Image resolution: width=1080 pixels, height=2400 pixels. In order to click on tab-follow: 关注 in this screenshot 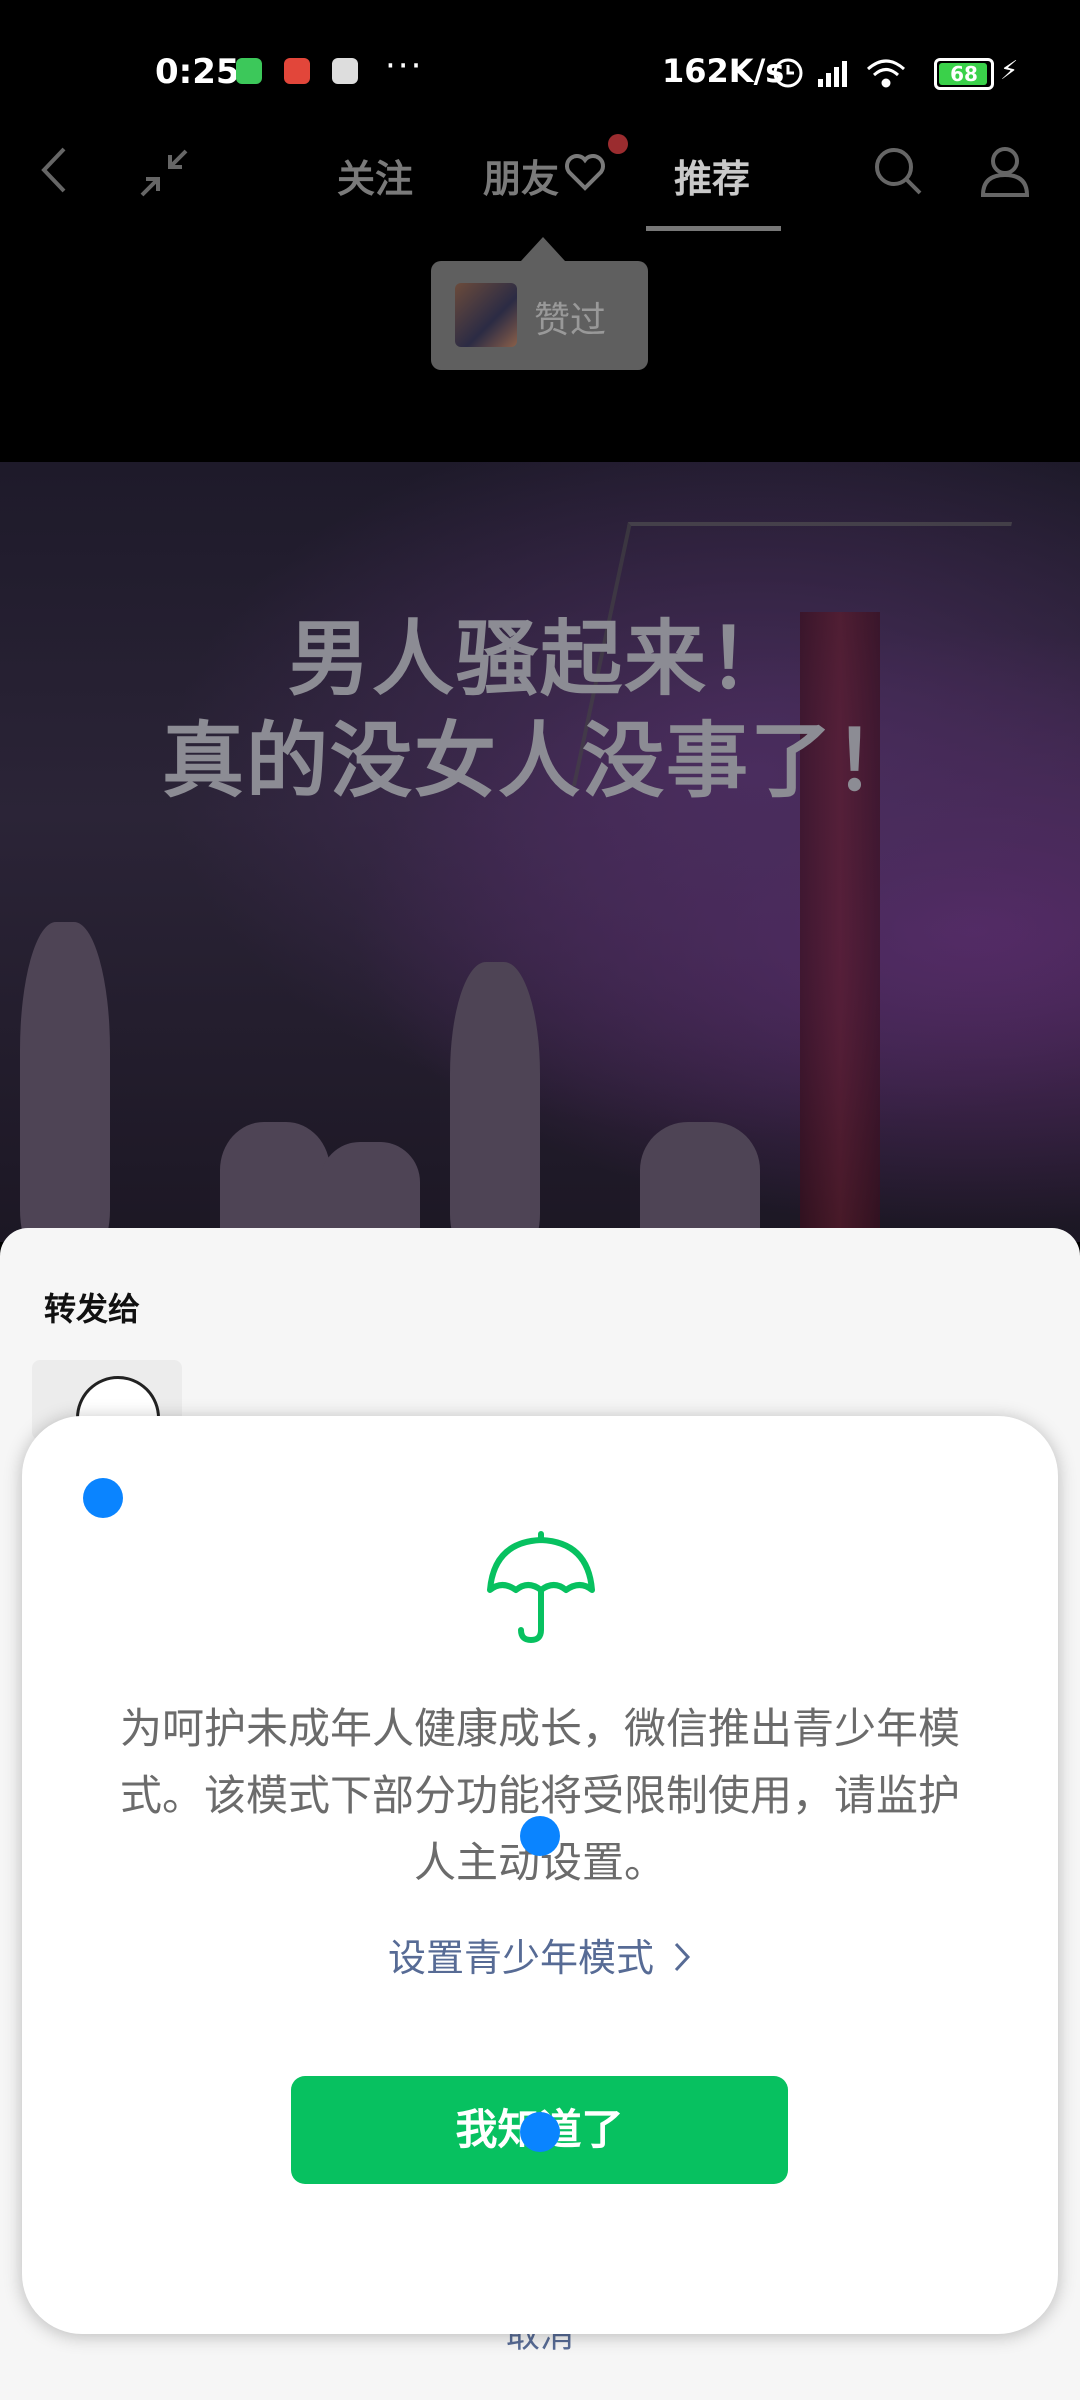, I will do `click(375, 175)`.